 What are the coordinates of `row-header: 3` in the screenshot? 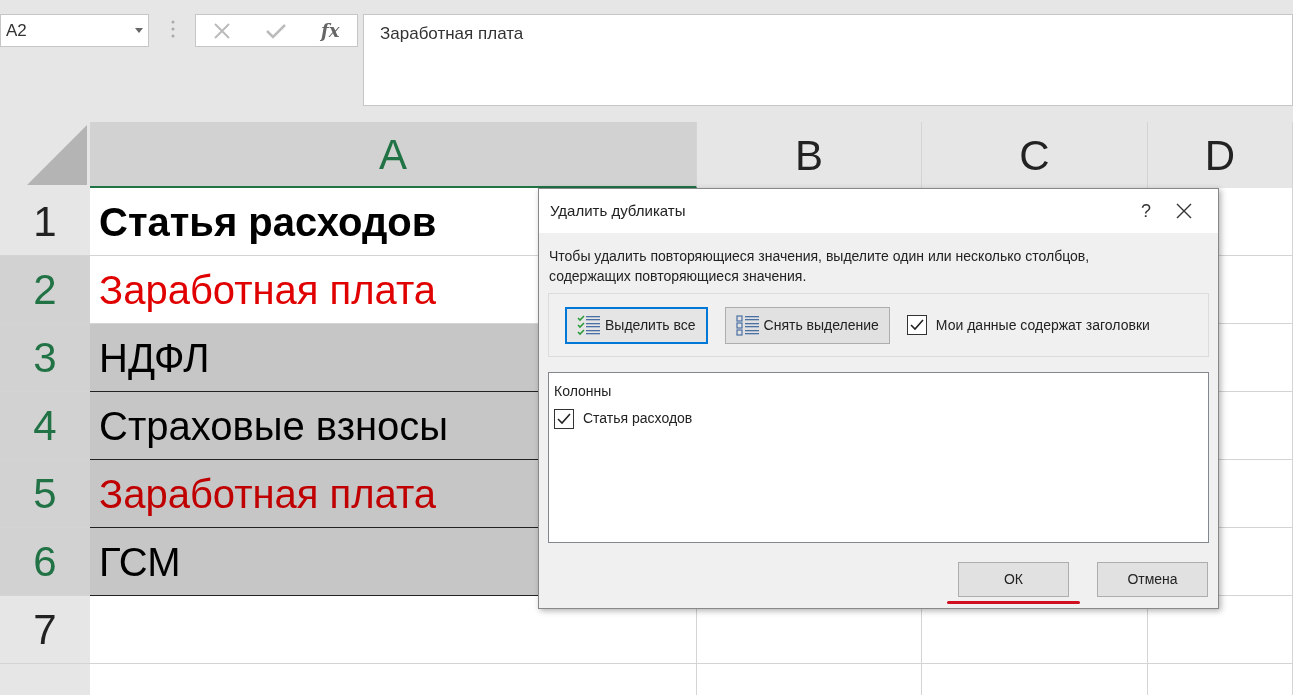 It's located at (45, 358).